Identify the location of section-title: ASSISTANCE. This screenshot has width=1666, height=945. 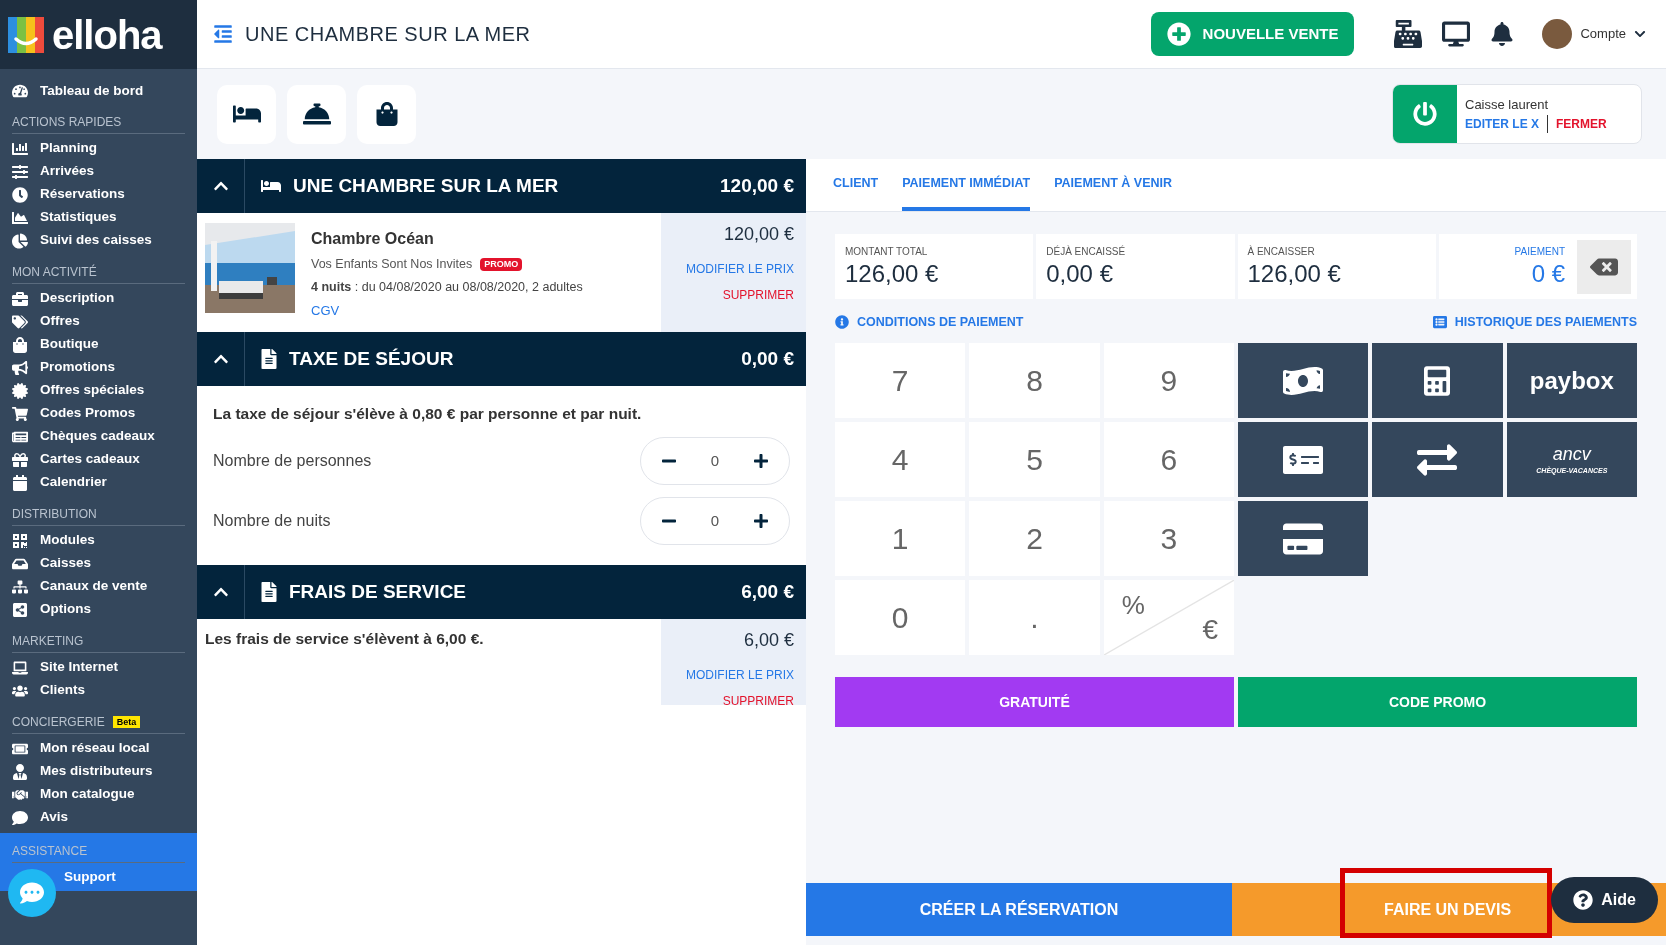
(50, 851).